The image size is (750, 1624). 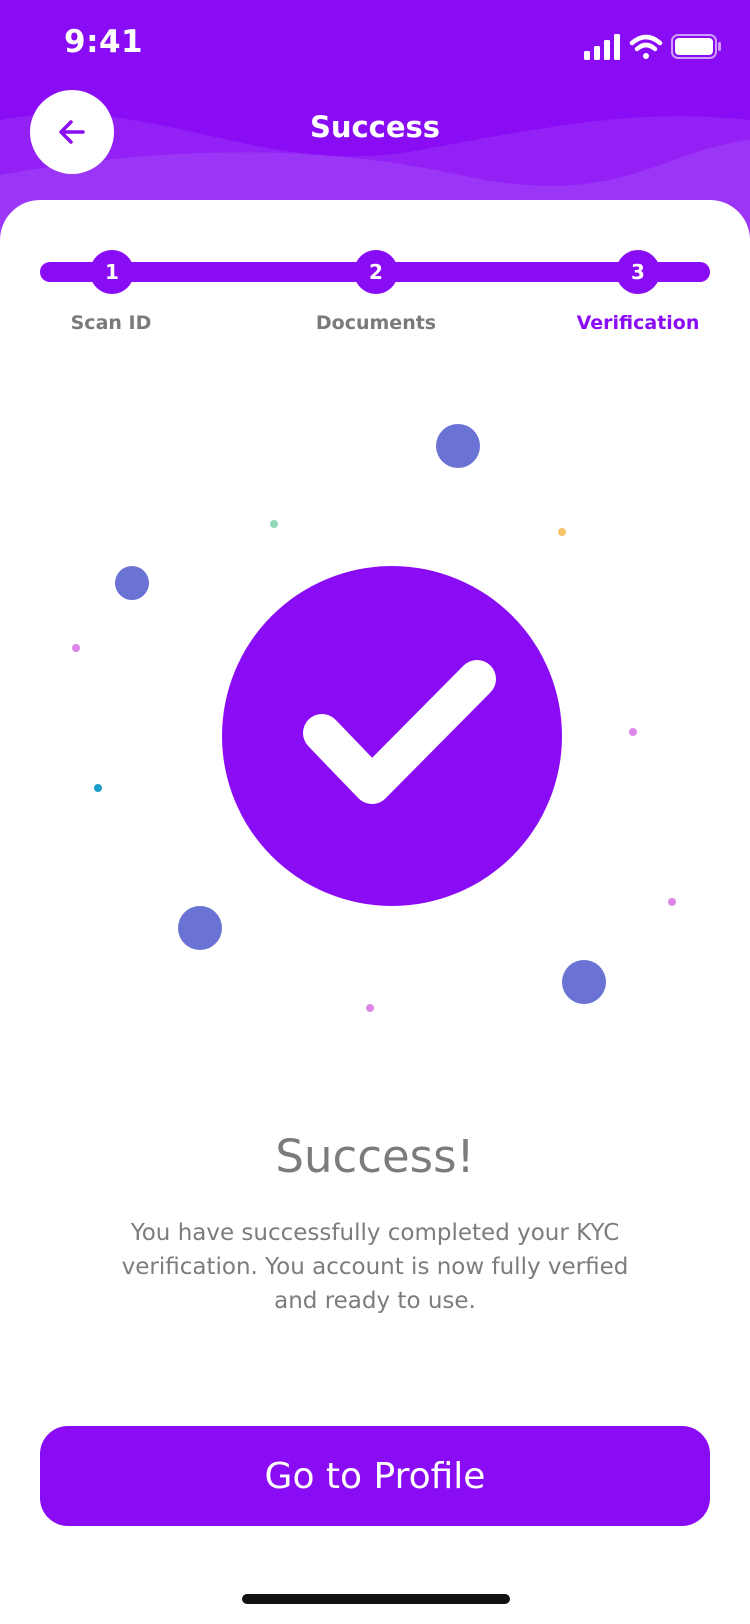 What do you see at coordinates (375, 1156) in the screenshot?
I see `success-title: Success!` at bounding box center [375, 1156].